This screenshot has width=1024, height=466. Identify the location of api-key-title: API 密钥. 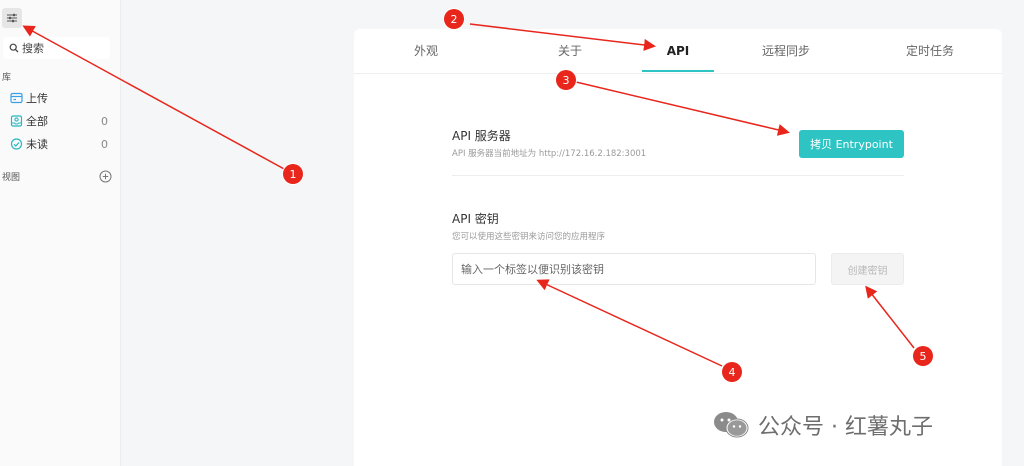
(475, 219).